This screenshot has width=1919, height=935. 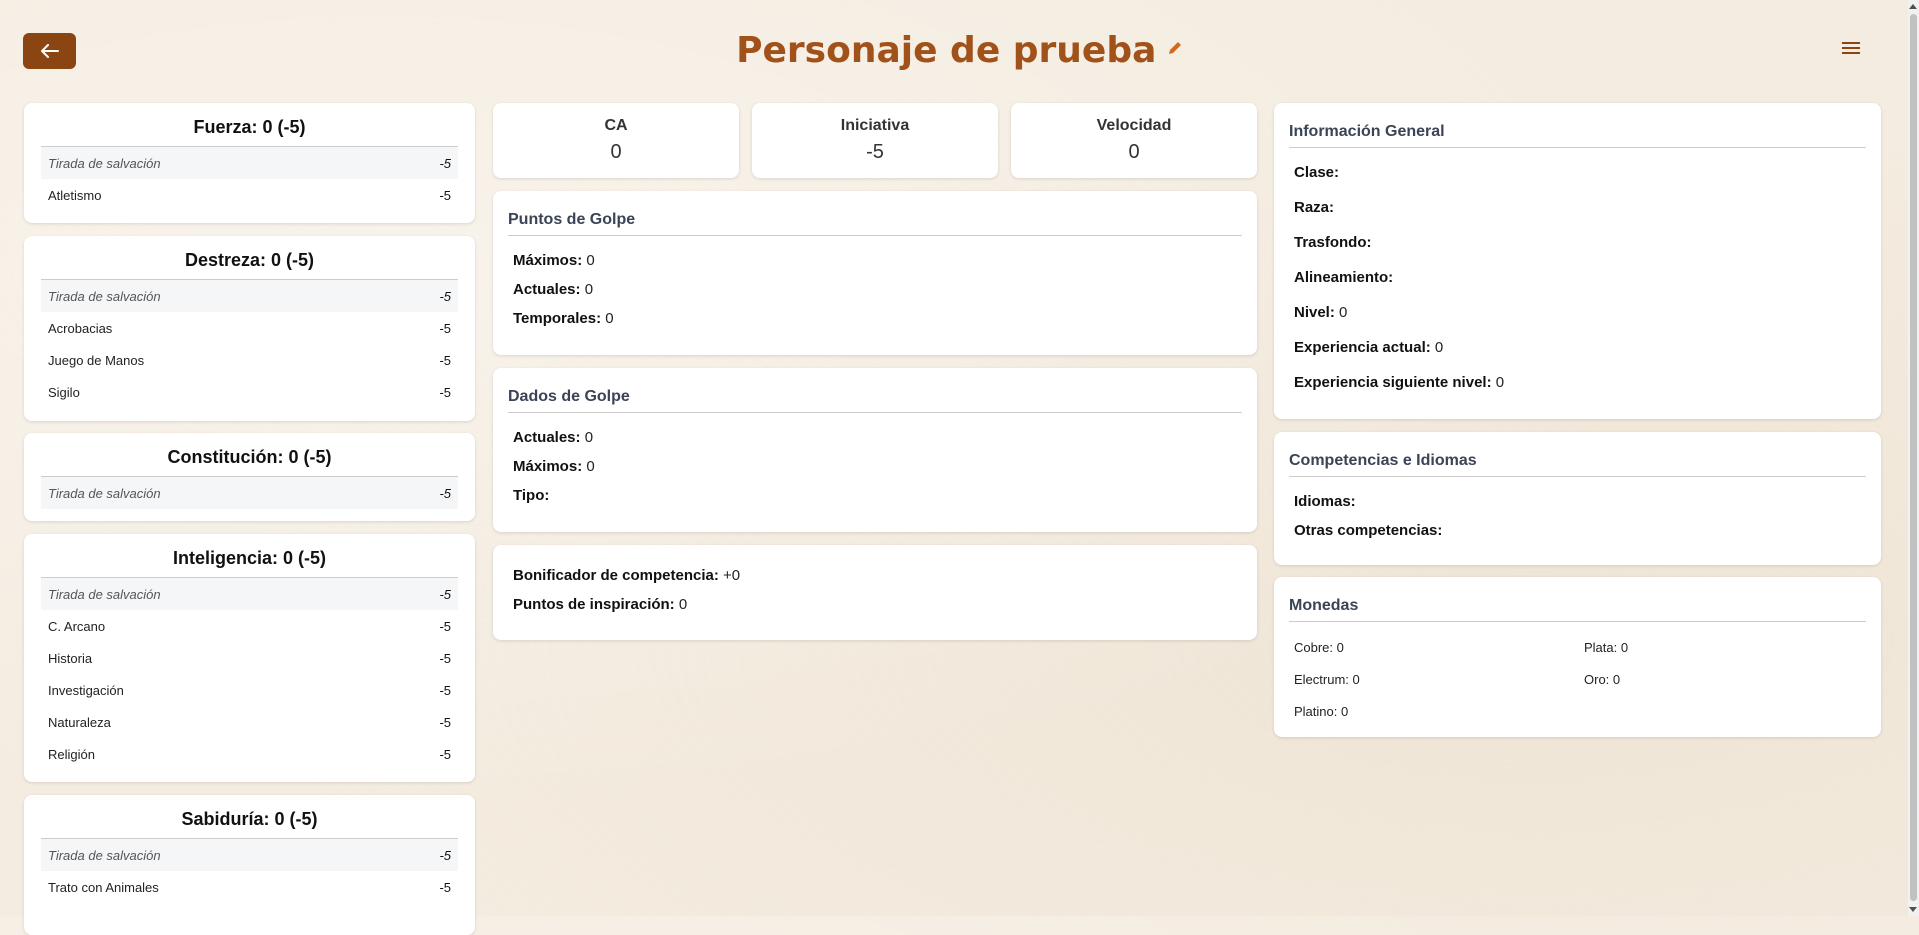 I want to click on scroll-up-arrow-icon, so click(x=1913, y=6).